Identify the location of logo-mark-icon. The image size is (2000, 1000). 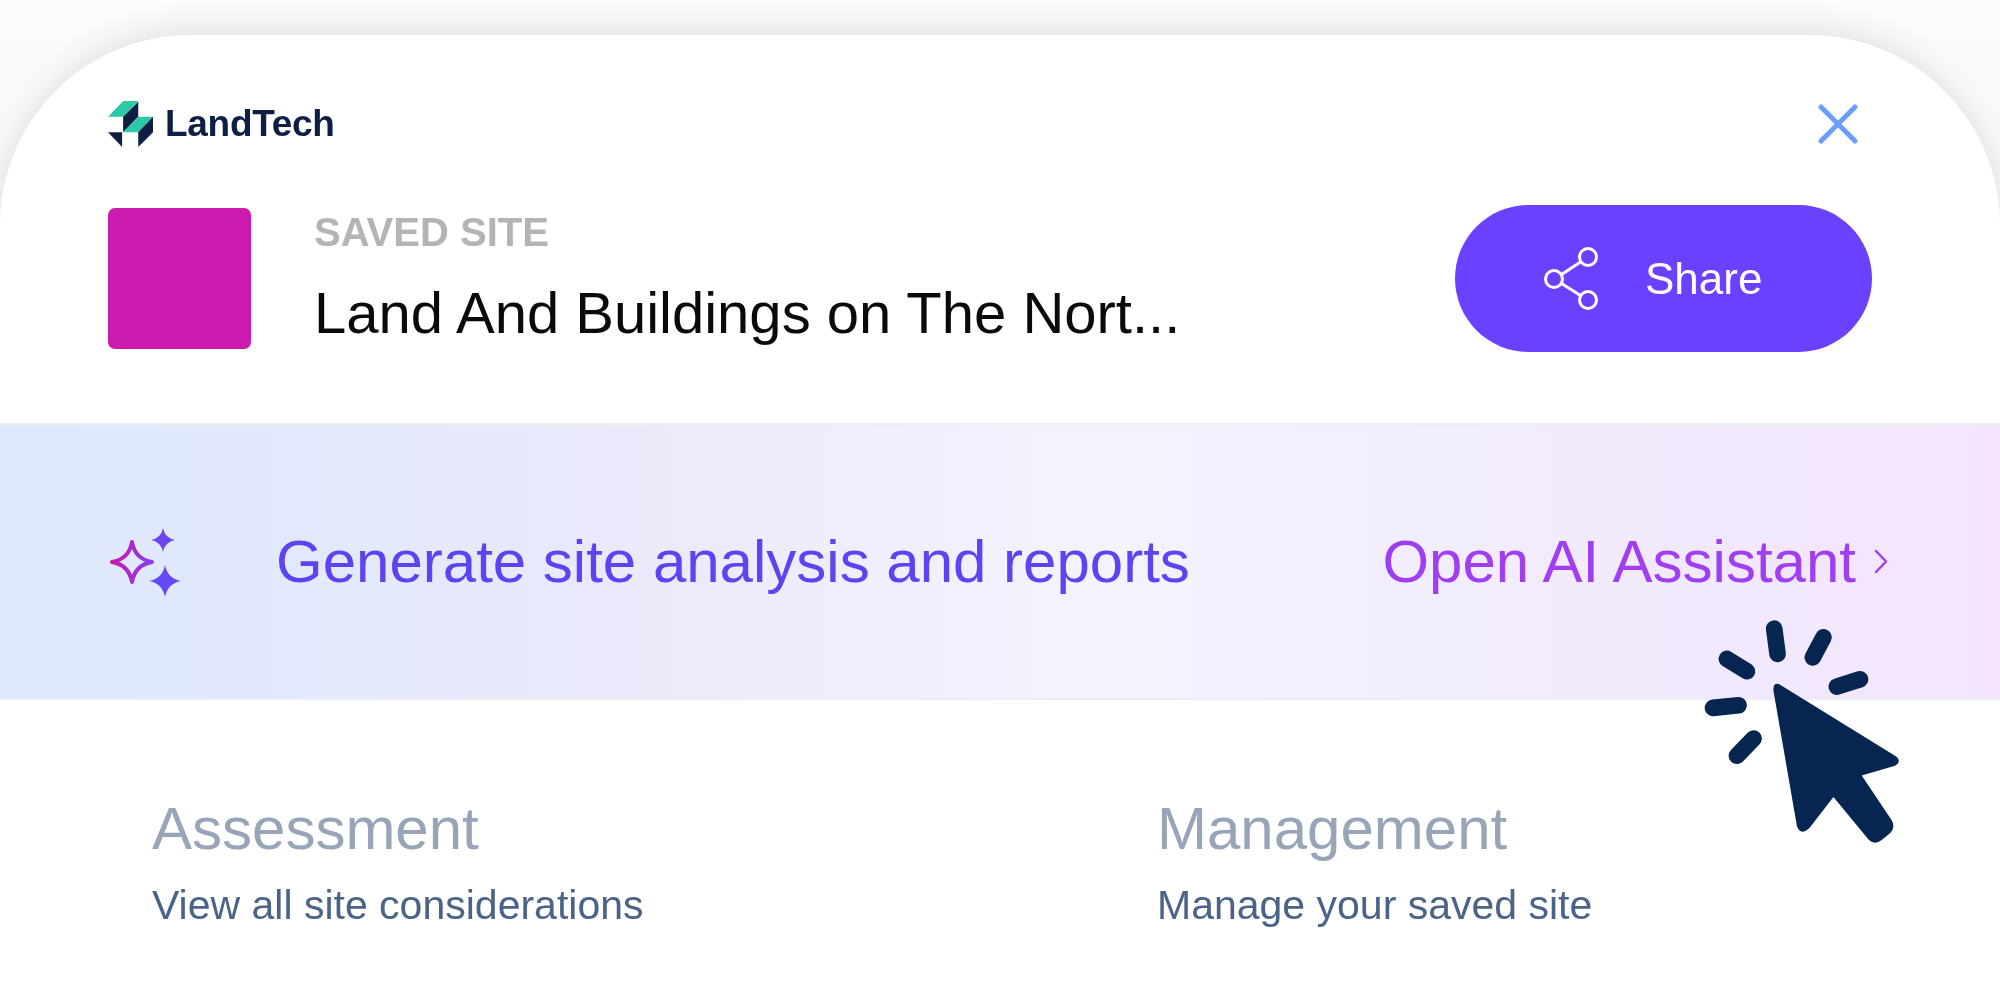
(130, 124).